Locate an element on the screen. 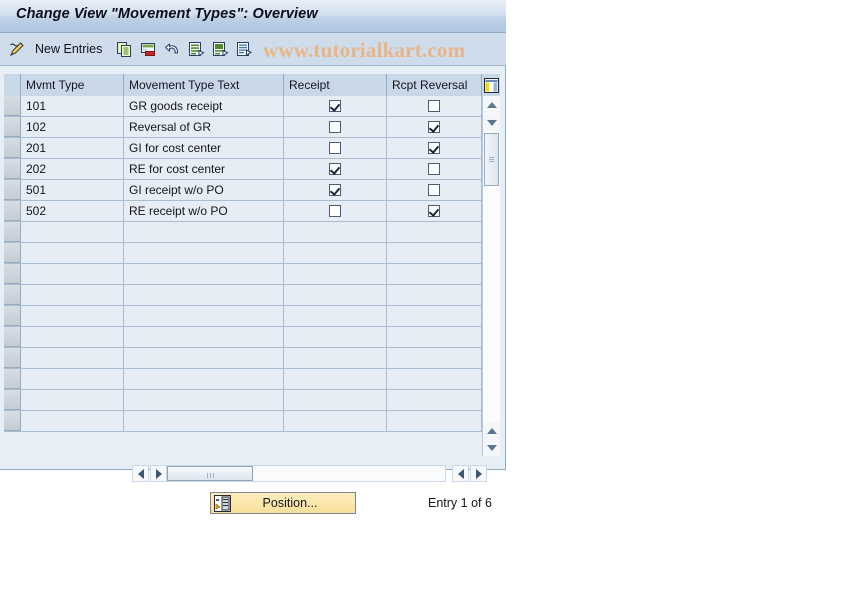 Image resolution: width=857 pixels, height=615 pixels. copy-button is located at coordinates (124, 49).